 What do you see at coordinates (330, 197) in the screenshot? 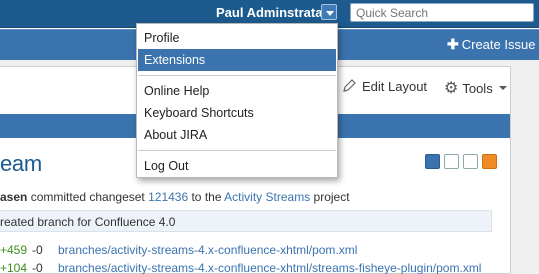
I see `activity-suffix: project` at bounding box center [330, 197].